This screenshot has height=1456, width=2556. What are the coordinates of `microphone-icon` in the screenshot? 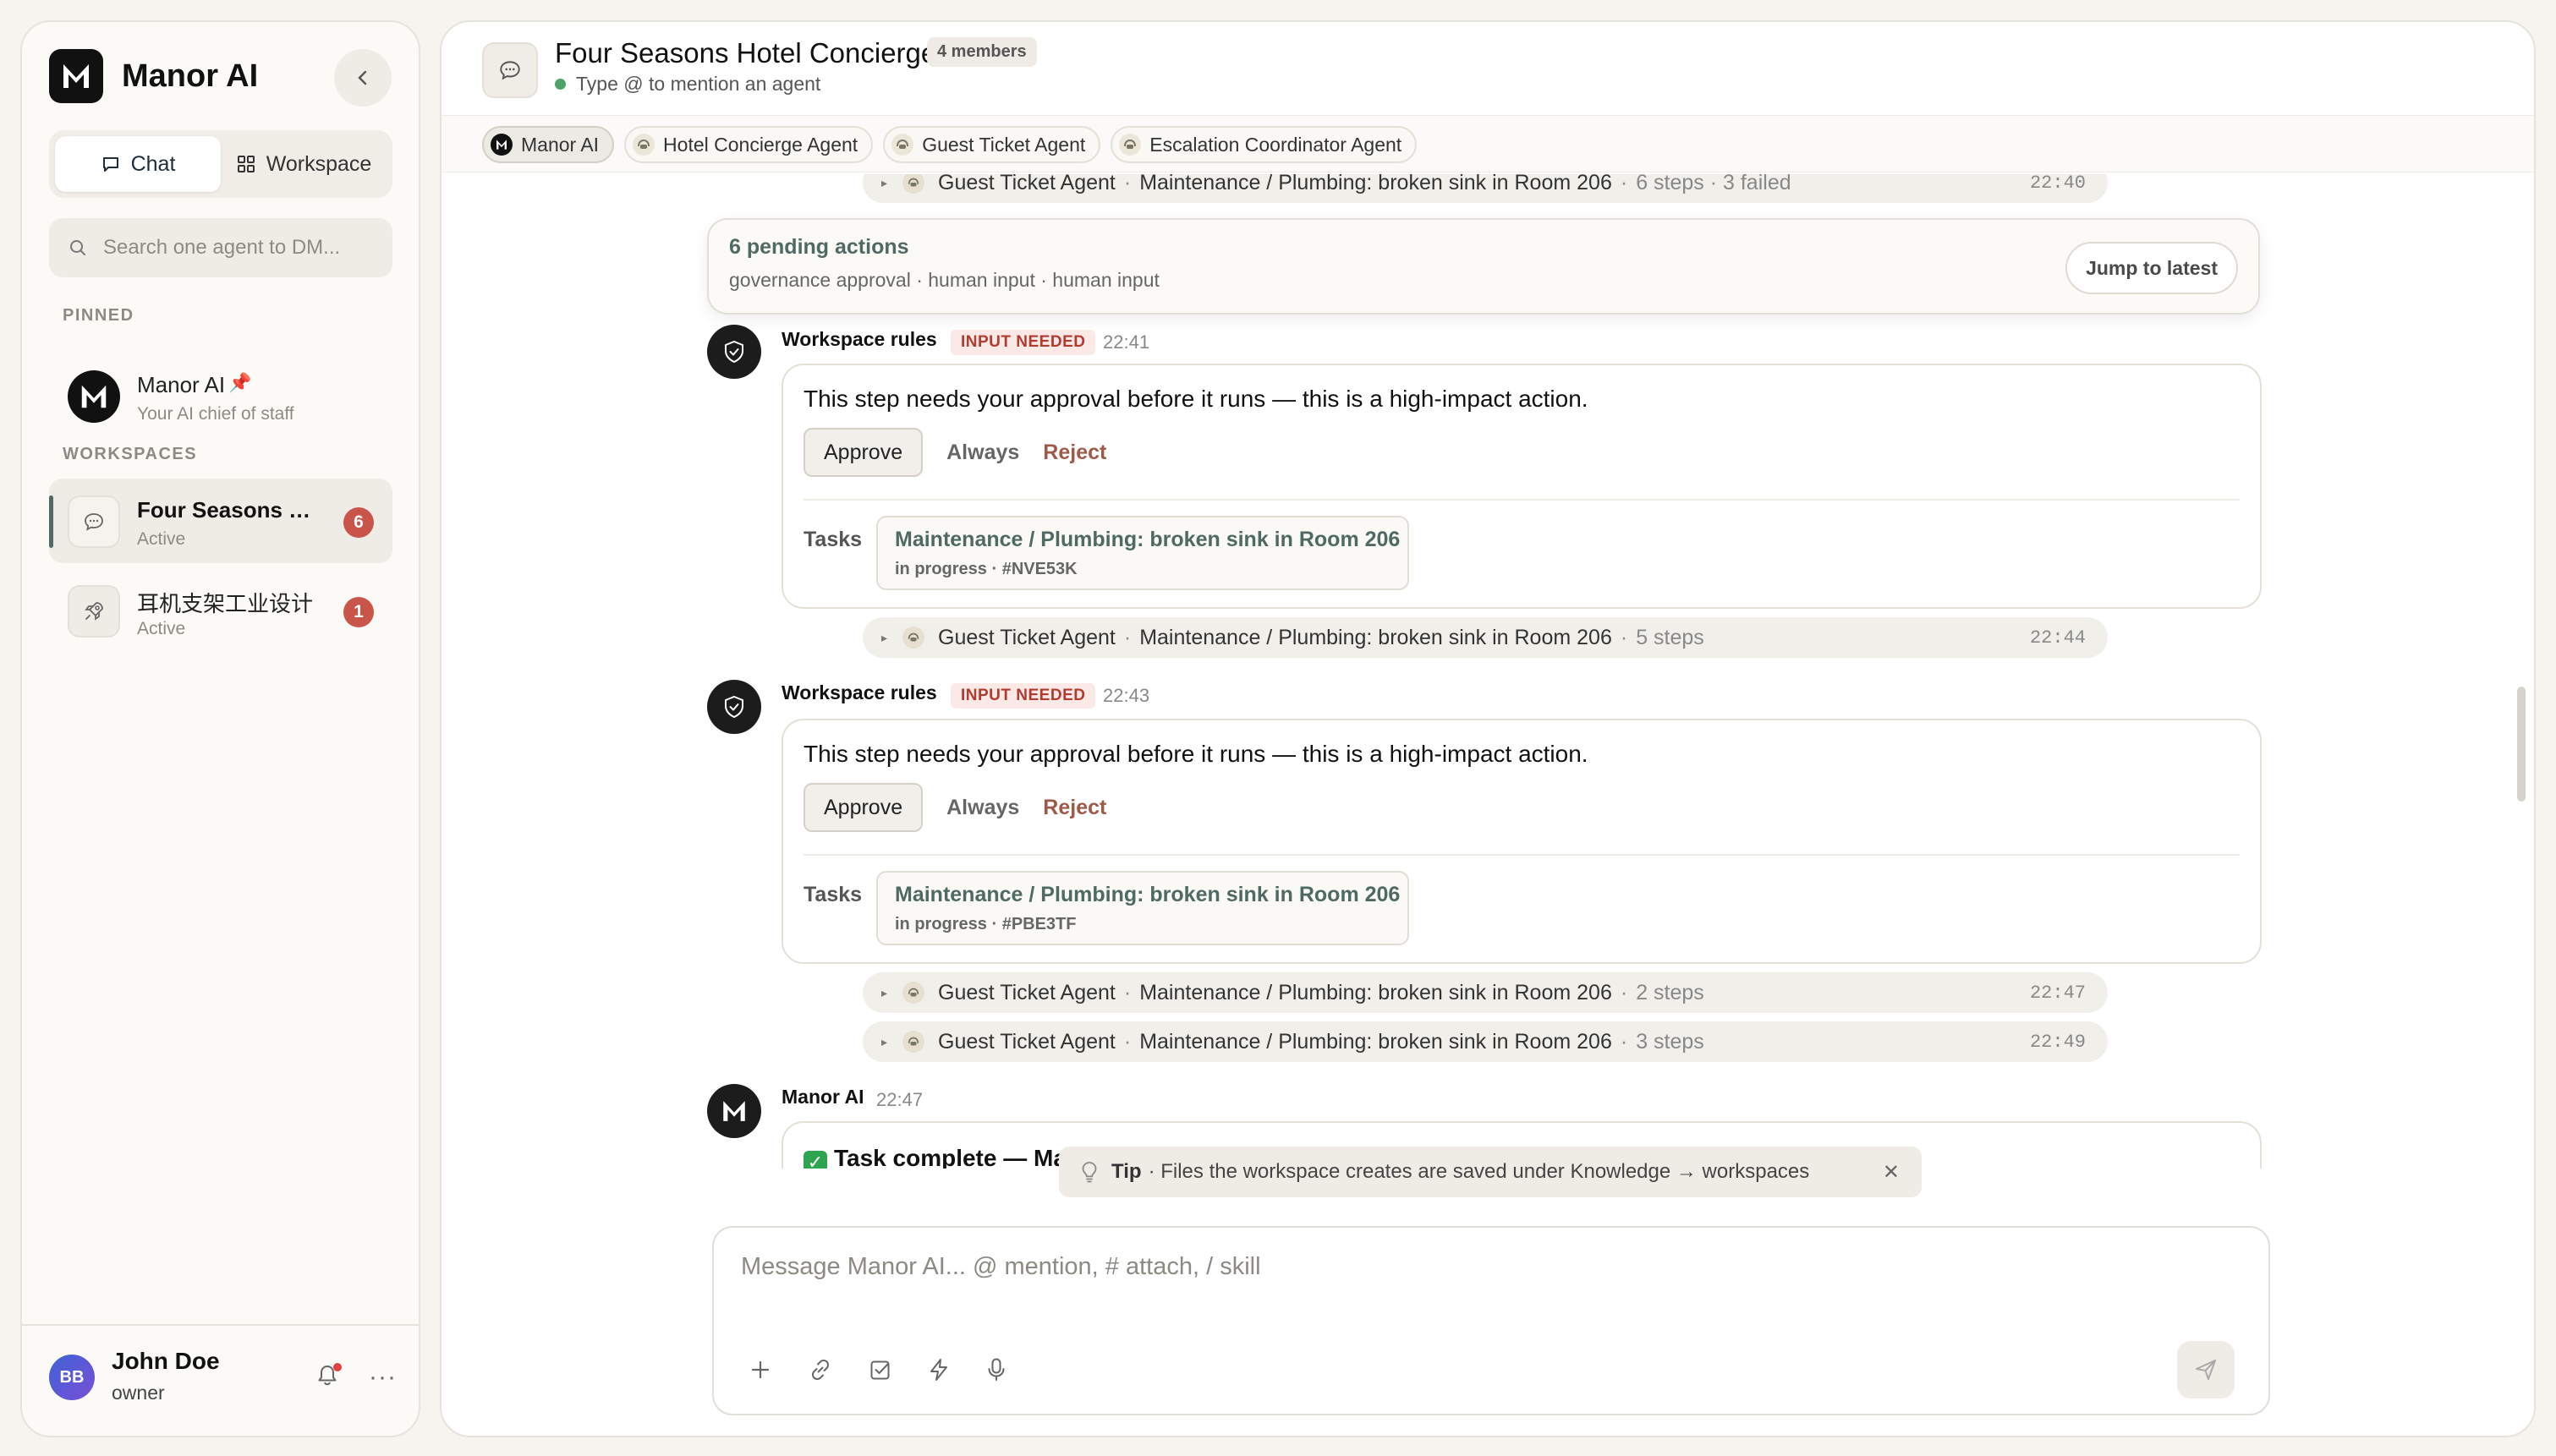 It's located at (996, 1370).